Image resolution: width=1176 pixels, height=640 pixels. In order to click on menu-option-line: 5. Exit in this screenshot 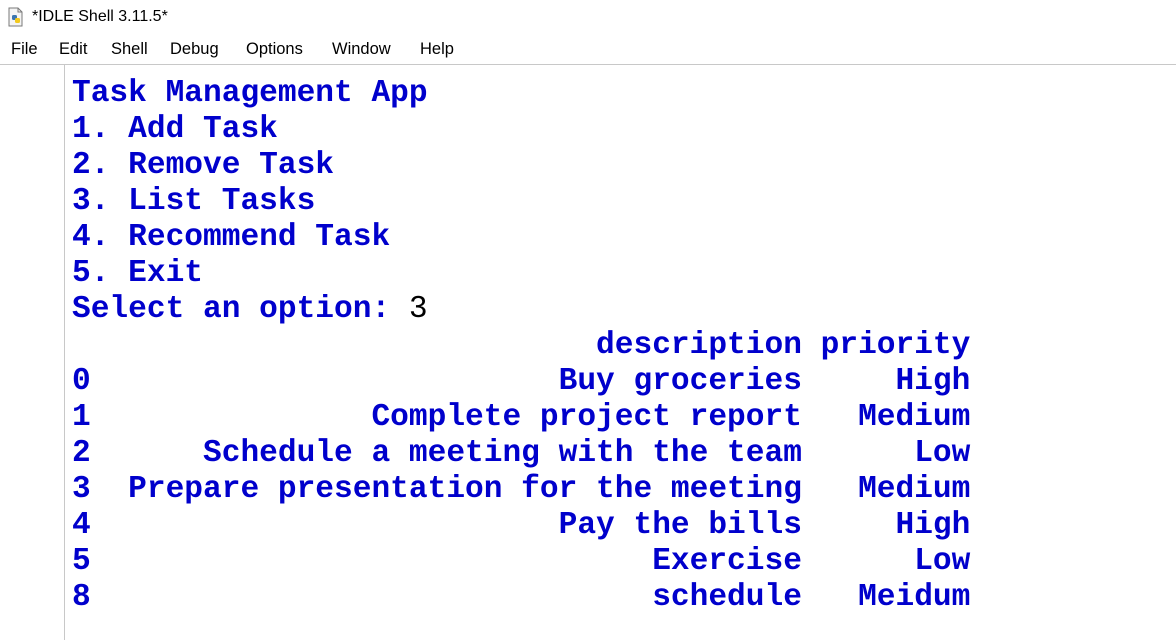, I will do `click(138, 273)`.